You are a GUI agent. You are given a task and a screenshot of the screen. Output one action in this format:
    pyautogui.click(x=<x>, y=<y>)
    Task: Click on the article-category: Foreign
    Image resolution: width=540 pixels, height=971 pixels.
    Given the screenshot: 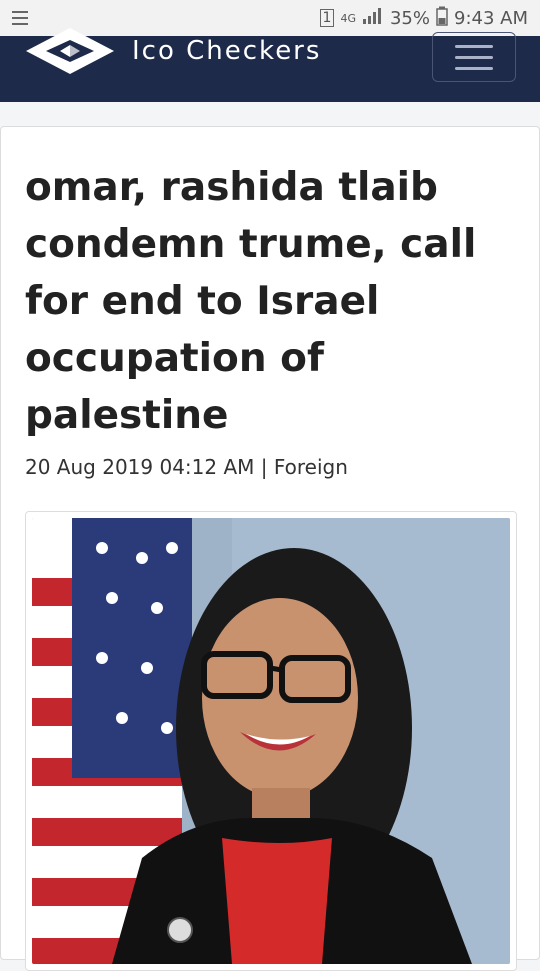 What is the action you would take?
    pyautogui.click(x=311, y=467)
    